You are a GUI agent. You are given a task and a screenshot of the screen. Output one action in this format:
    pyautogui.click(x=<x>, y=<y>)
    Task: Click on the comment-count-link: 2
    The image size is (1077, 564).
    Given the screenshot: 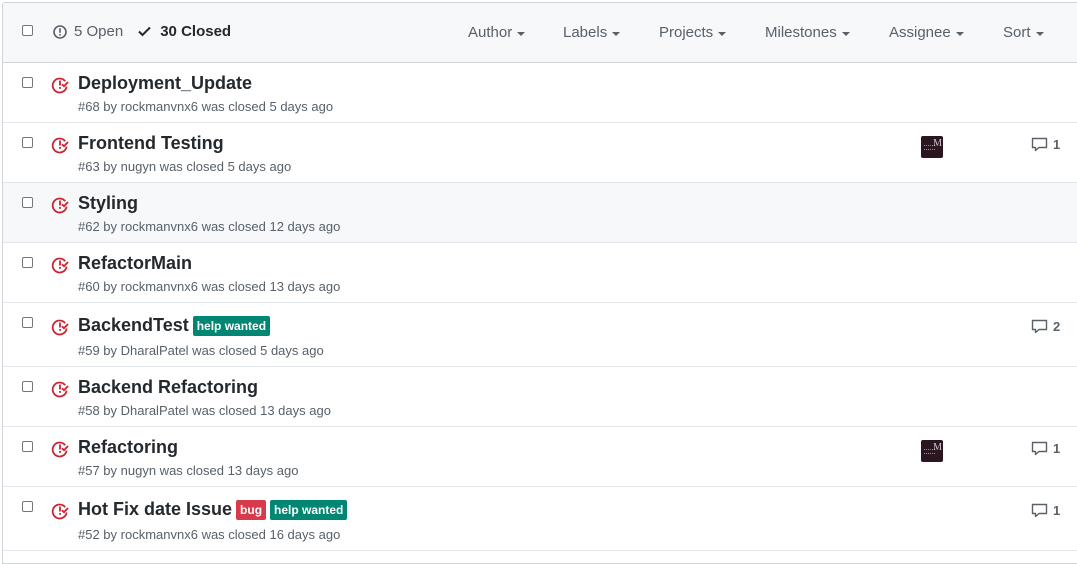 What is the action you would take?
    pyautogui.click(x=1045, y=326)
    